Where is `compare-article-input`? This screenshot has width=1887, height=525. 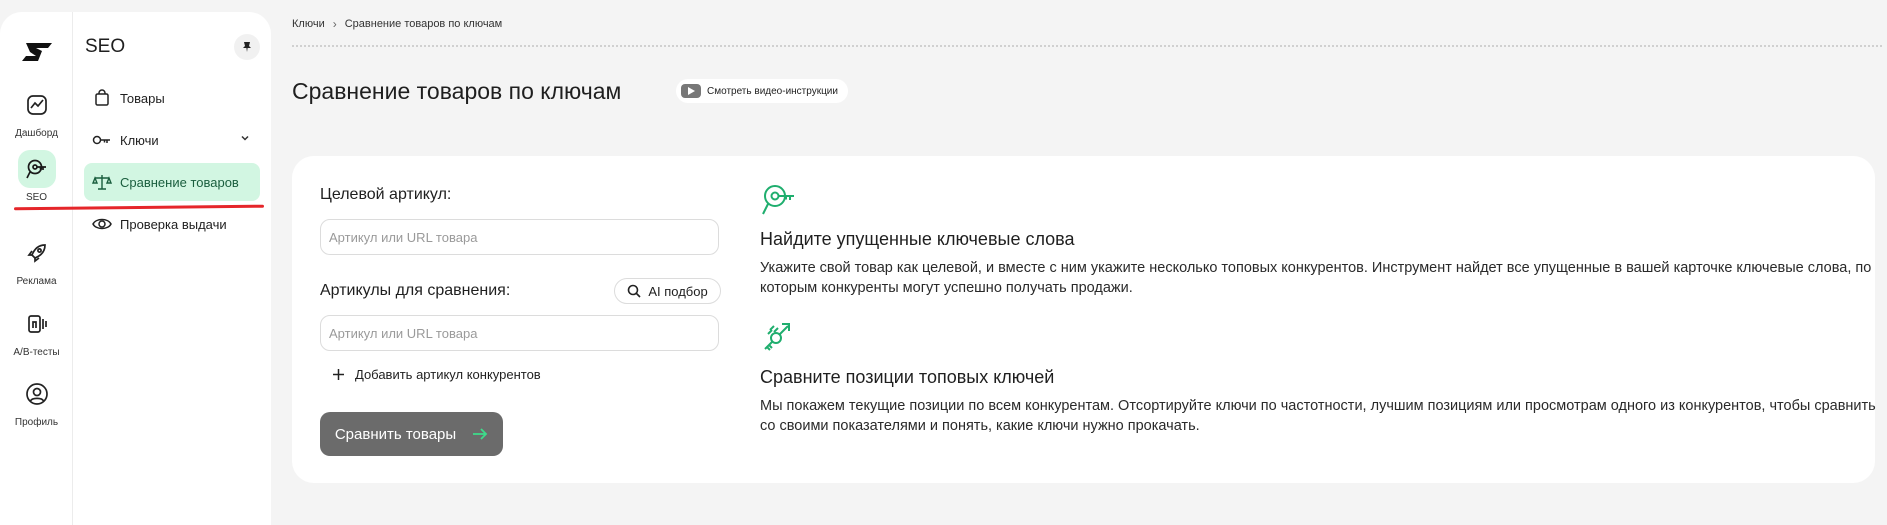
compare-article-input is located at coordinates (519, 333).